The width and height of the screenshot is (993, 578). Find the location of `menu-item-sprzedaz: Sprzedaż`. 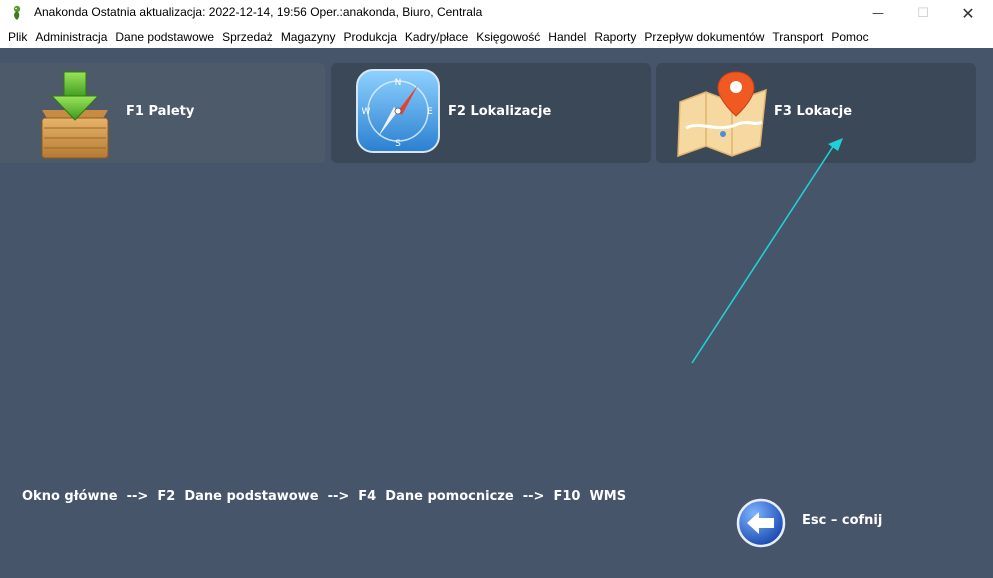

menu-item-sprzedaz: Sprzedaż is located at coordinates (247, 37).